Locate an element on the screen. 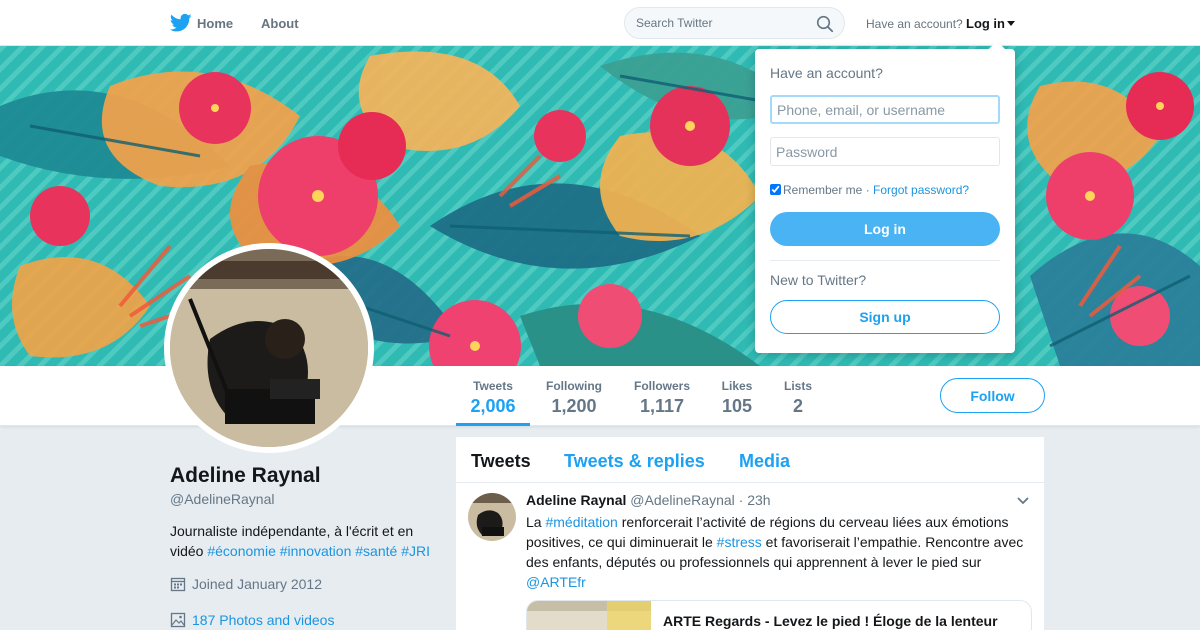 This screenshot has width=1200, height=630. stat-label: Following is located at coordinates (574, 386).